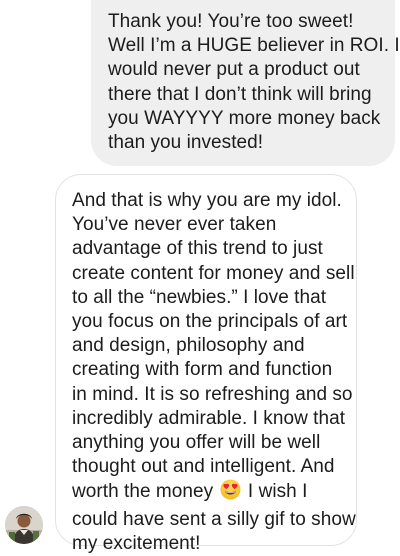  What do you see at coordinates (231, 21) in the screenshot?
I see `message-line: Thank you! You’re too sweet!` at bounding box center [231, 21].